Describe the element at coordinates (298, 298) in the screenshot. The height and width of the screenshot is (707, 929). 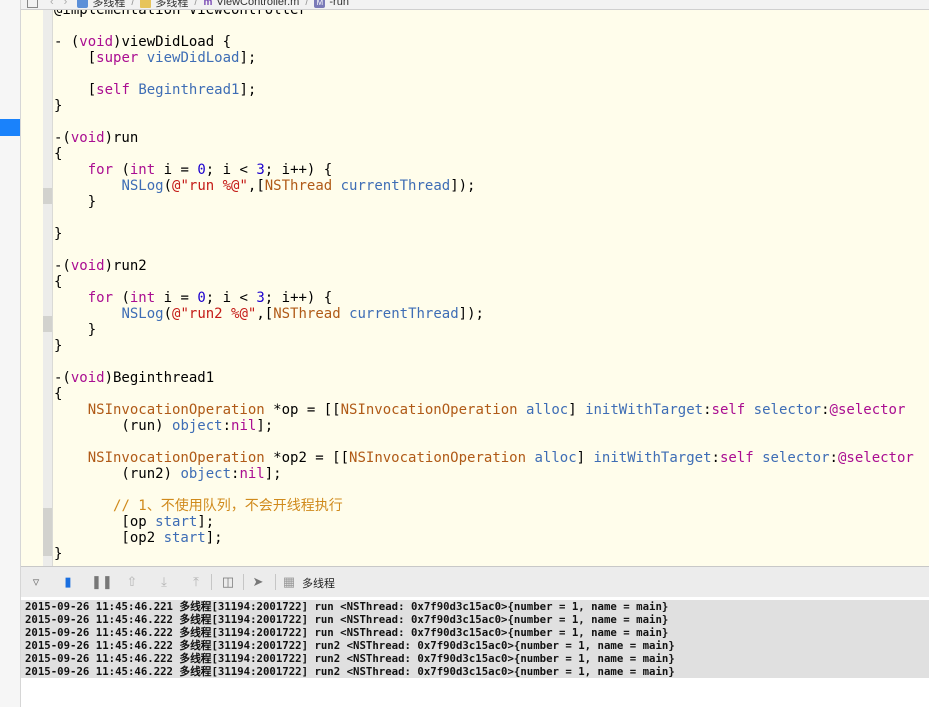
I see `code-token: ; i++) {` at that location.